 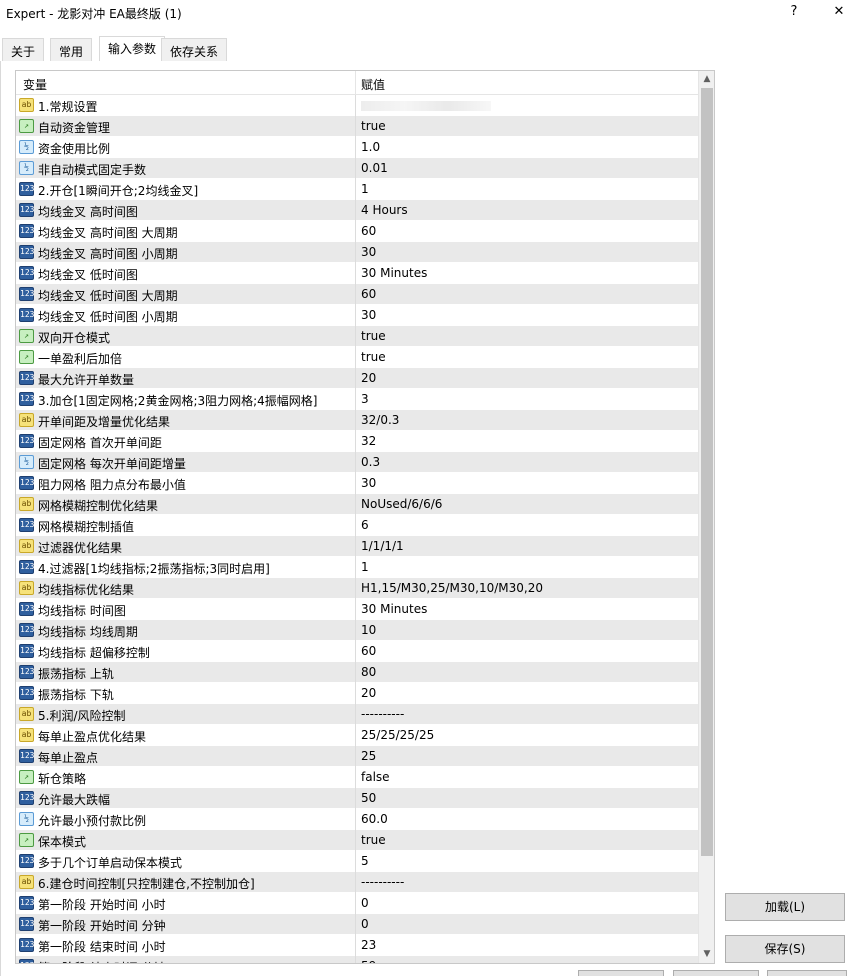 I want to click on parameter-row: 123 多于几个订单启动保本模式 5, so click(x=357, y=861).